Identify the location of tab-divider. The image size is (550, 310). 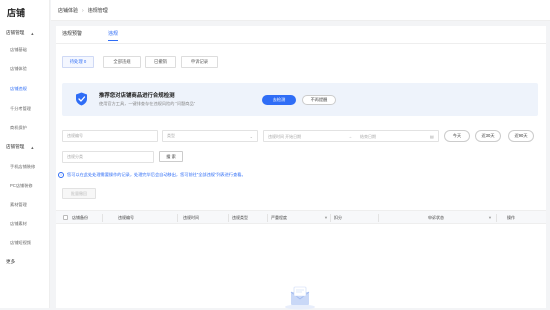
(301, 43).